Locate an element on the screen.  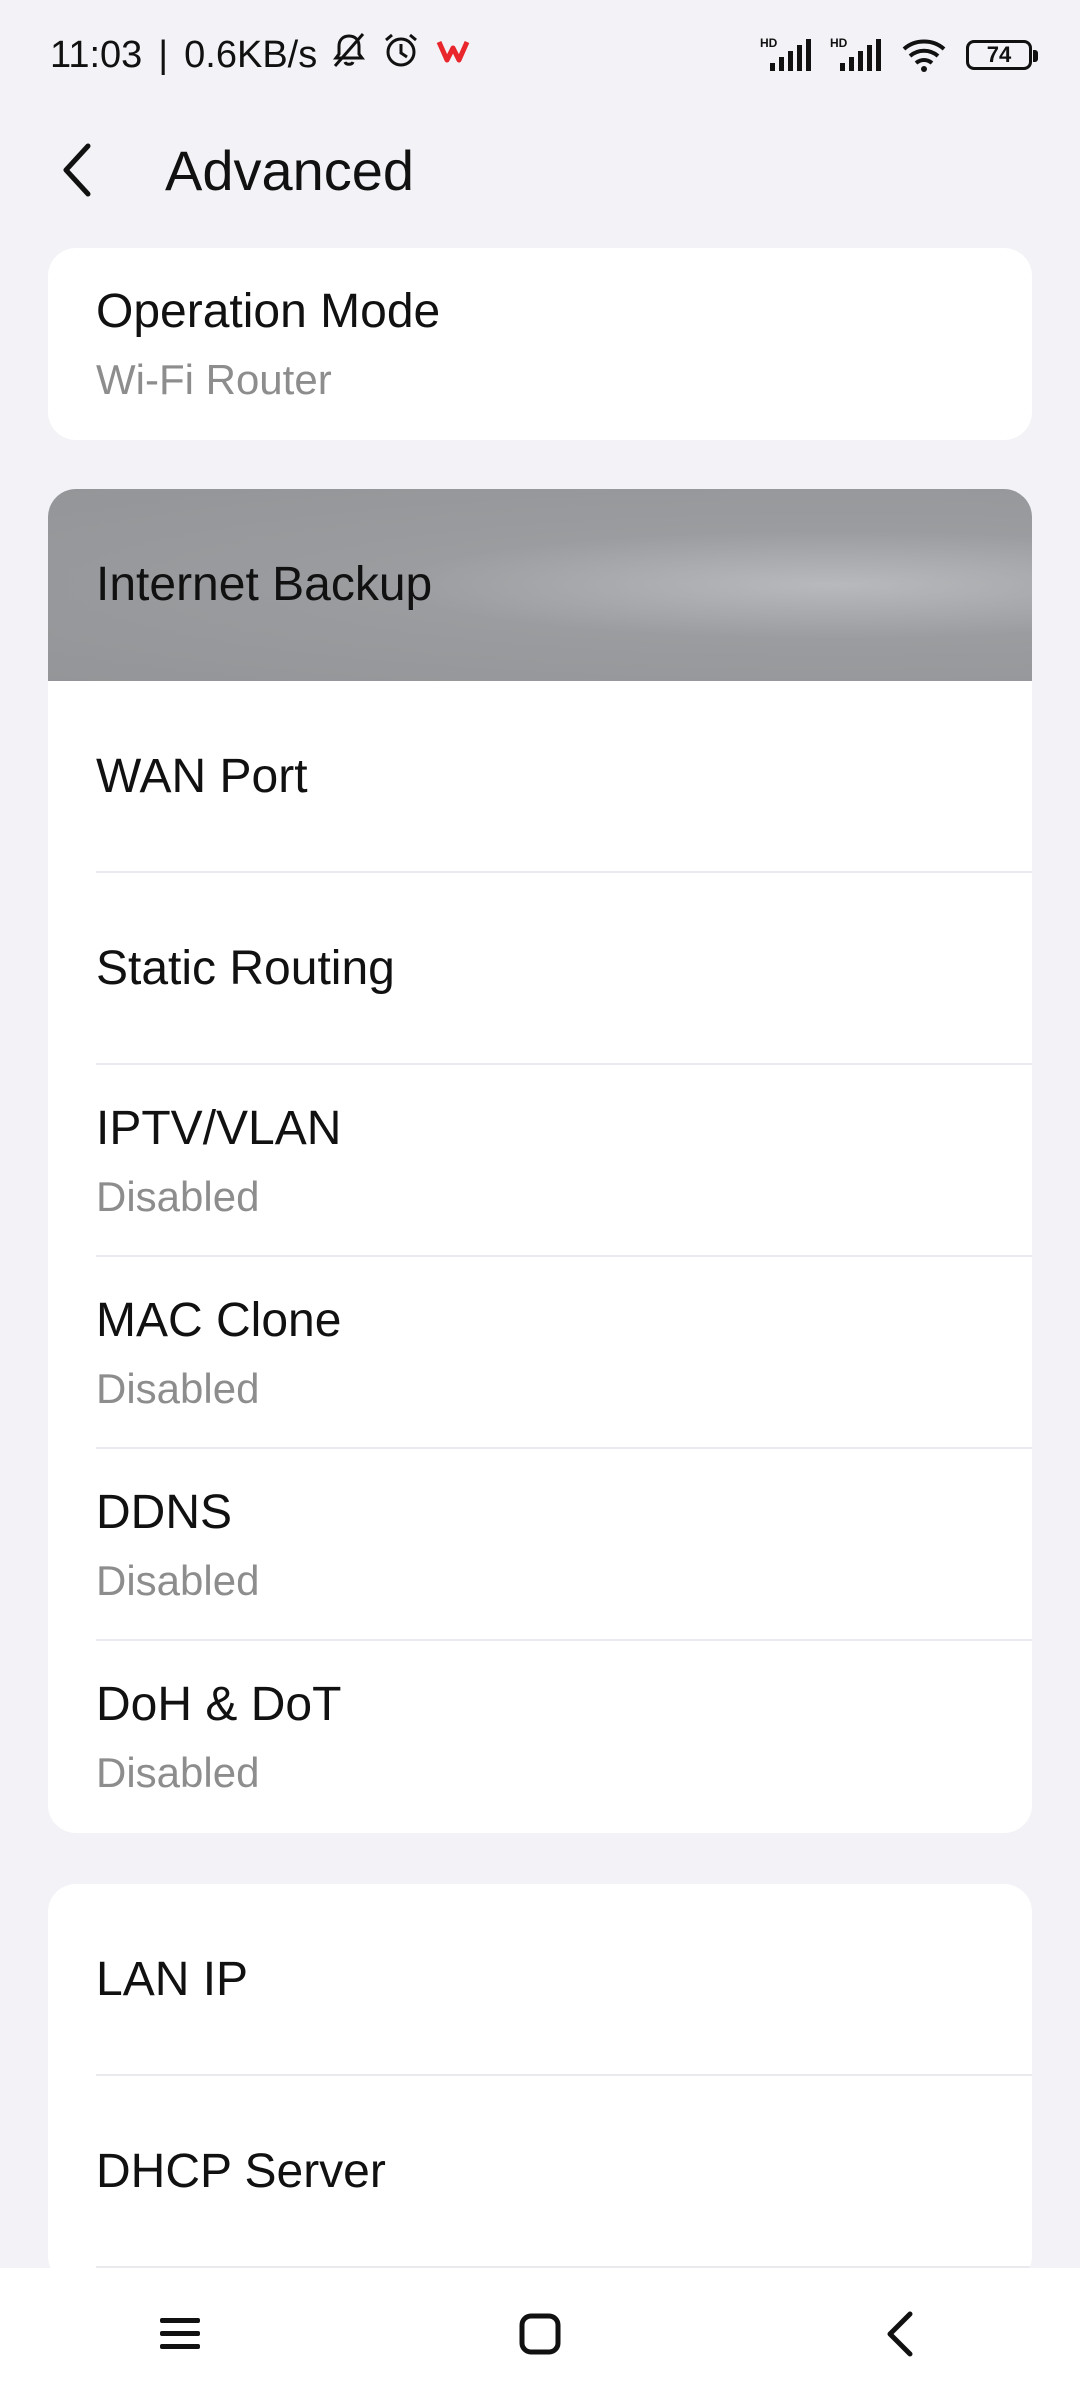
item-title: Operation Mode is located at coordinates (268, 311).